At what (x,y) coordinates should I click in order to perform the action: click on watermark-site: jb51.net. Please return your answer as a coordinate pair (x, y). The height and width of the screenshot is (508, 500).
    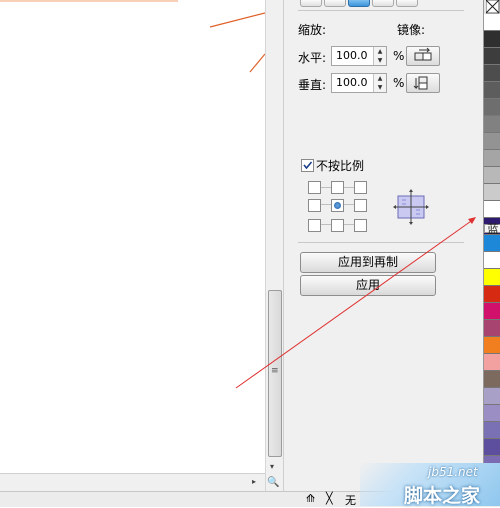
    Looking at the image, I should click on (453, 472).